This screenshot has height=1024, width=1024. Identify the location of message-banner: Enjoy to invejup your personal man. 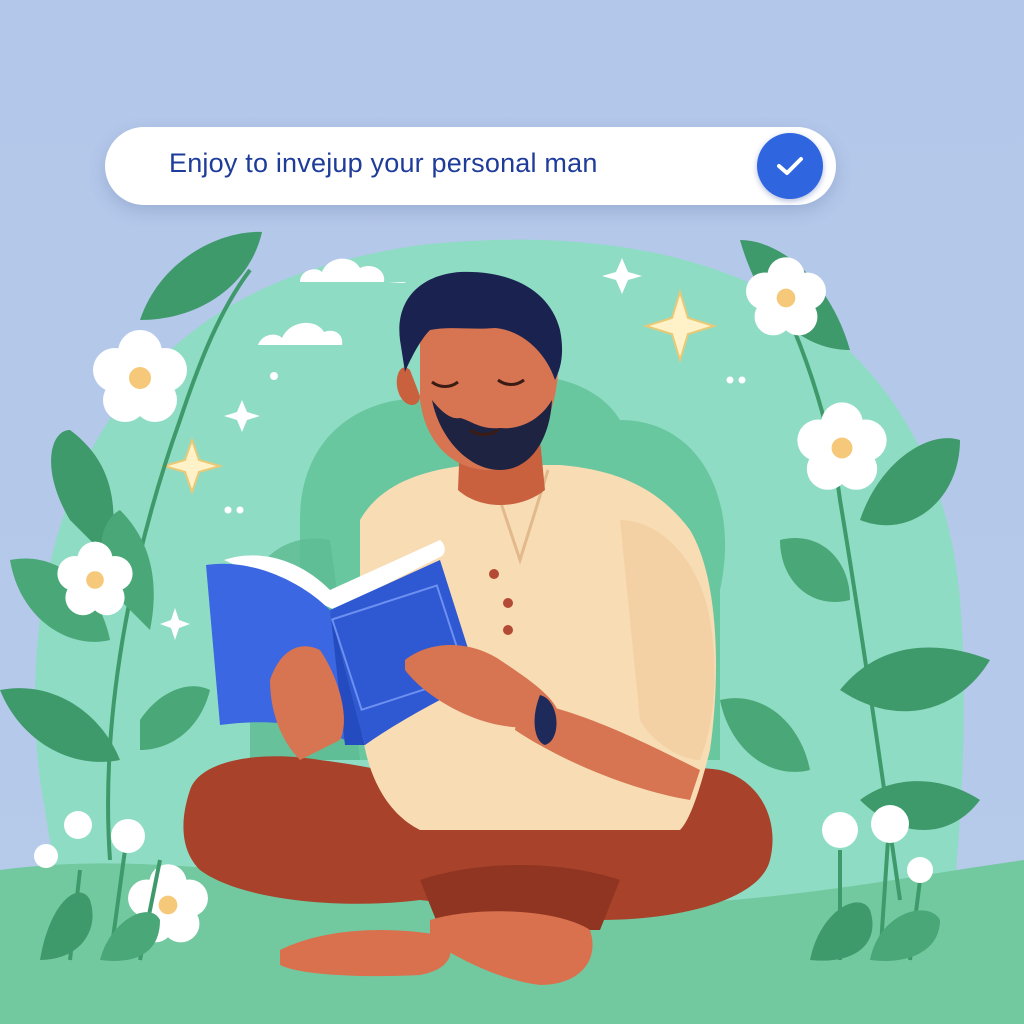
(470, 166).